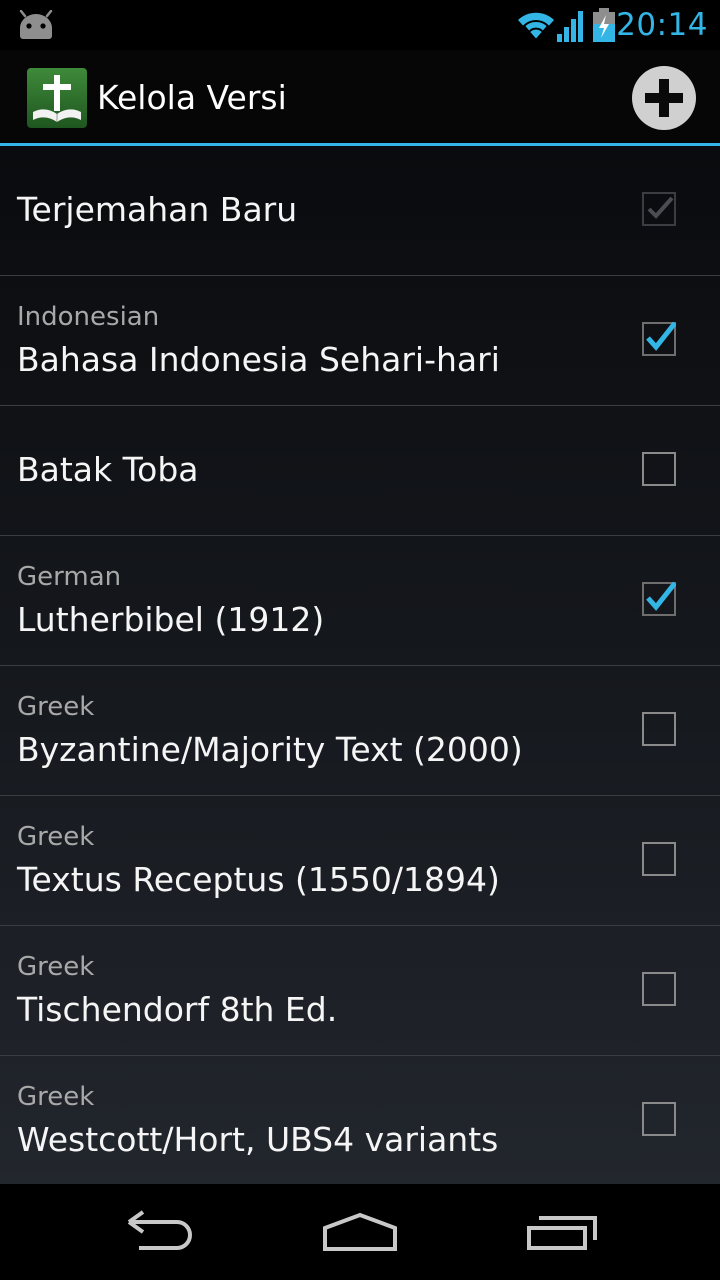 The width and height of the screenshot is (720, 1280). Describe the element at coordinates (69, 577) in the screenshot. I see `version-language: German` at that location.